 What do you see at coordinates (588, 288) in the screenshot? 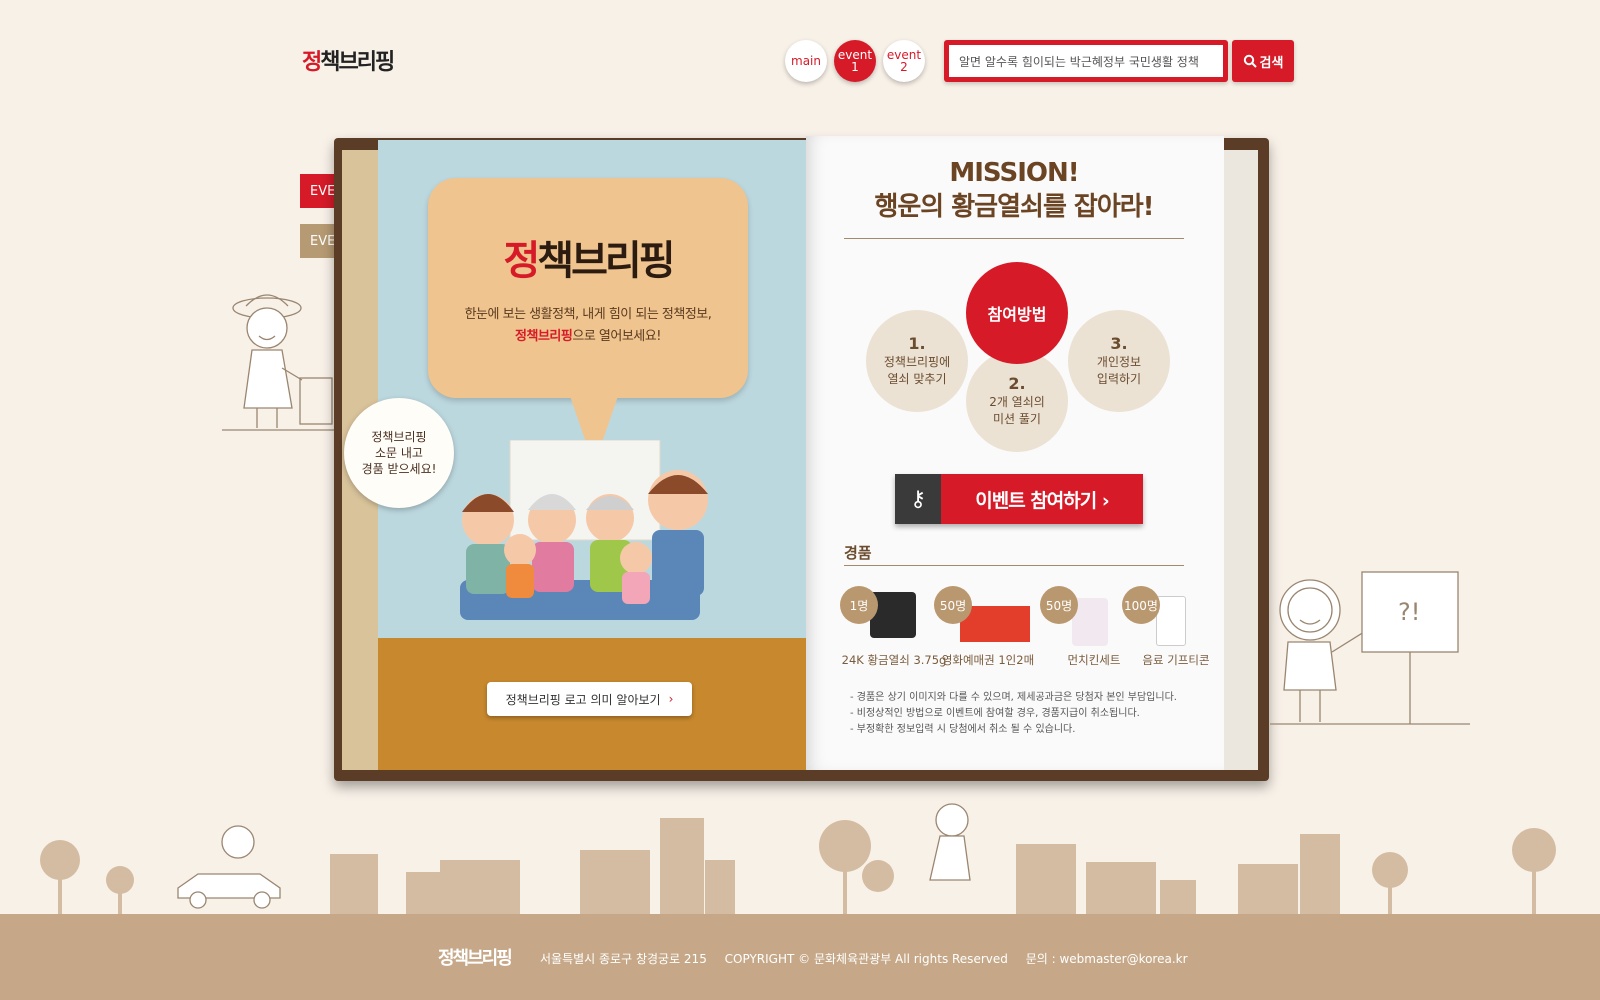
I see `speech-bubble` at bounding box center [588, 288].